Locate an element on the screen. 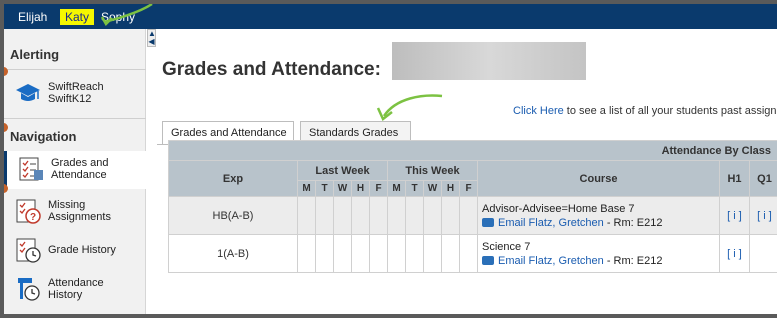 The height and width of the screenshot is (318, 777). grade-history-icon is located at coordinates (28, 250).